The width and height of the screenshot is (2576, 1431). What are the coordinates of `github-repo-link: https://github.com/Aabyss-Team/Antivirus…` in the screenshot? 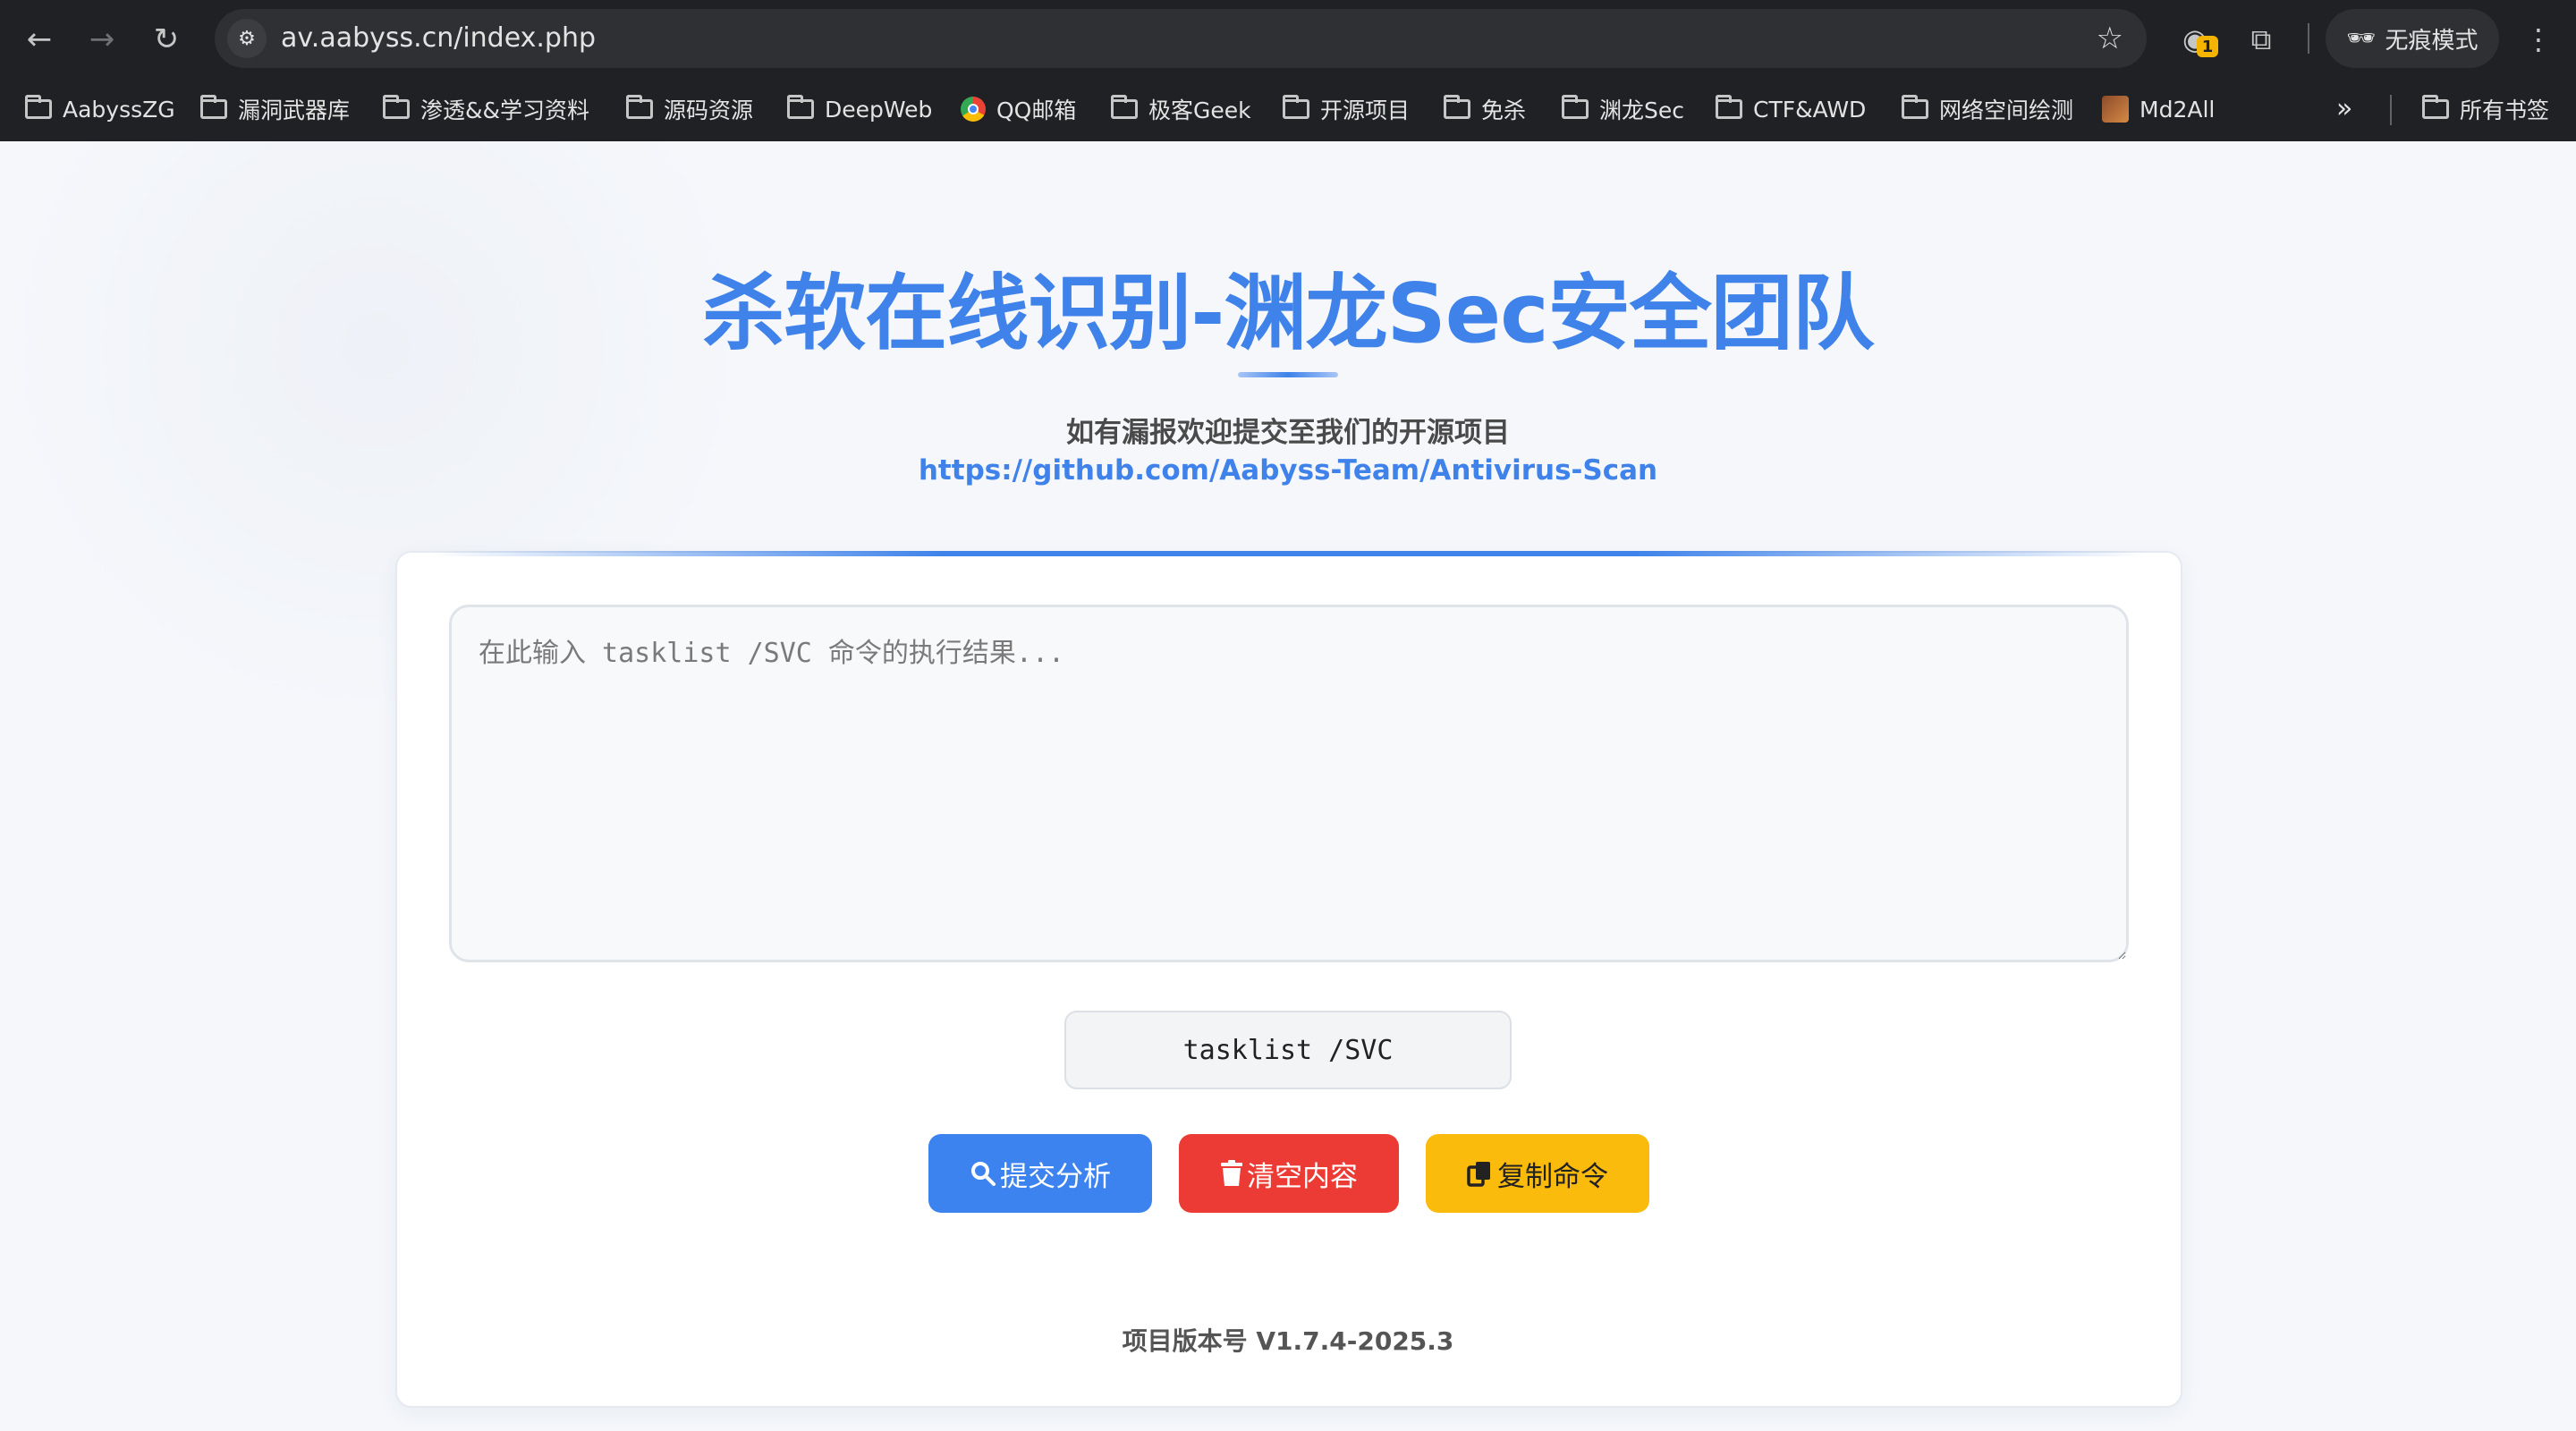 It's located at (1288, 471).